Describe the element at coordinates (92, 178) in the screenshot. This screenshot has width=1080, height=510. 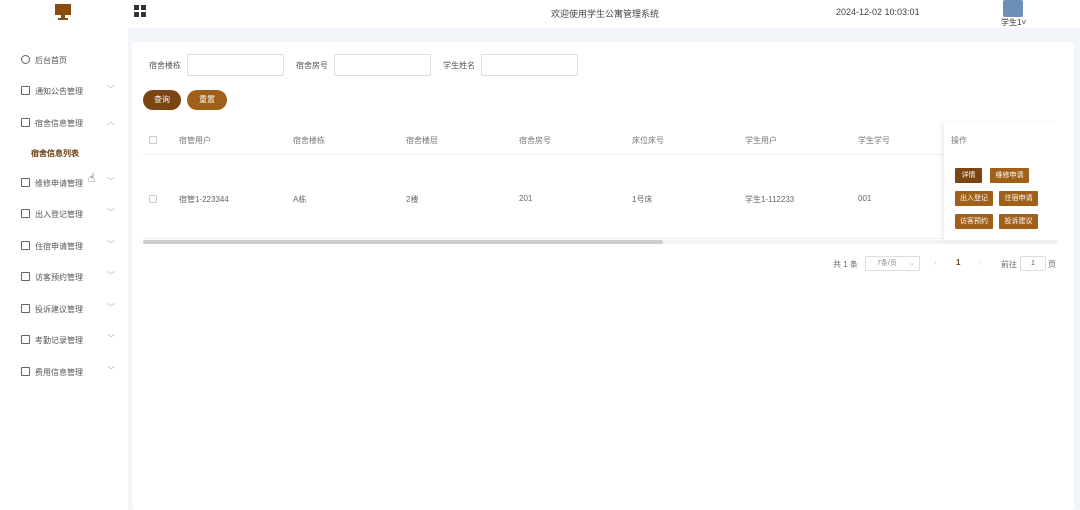
I see `hand-cursor-icon: ☝` at that location.